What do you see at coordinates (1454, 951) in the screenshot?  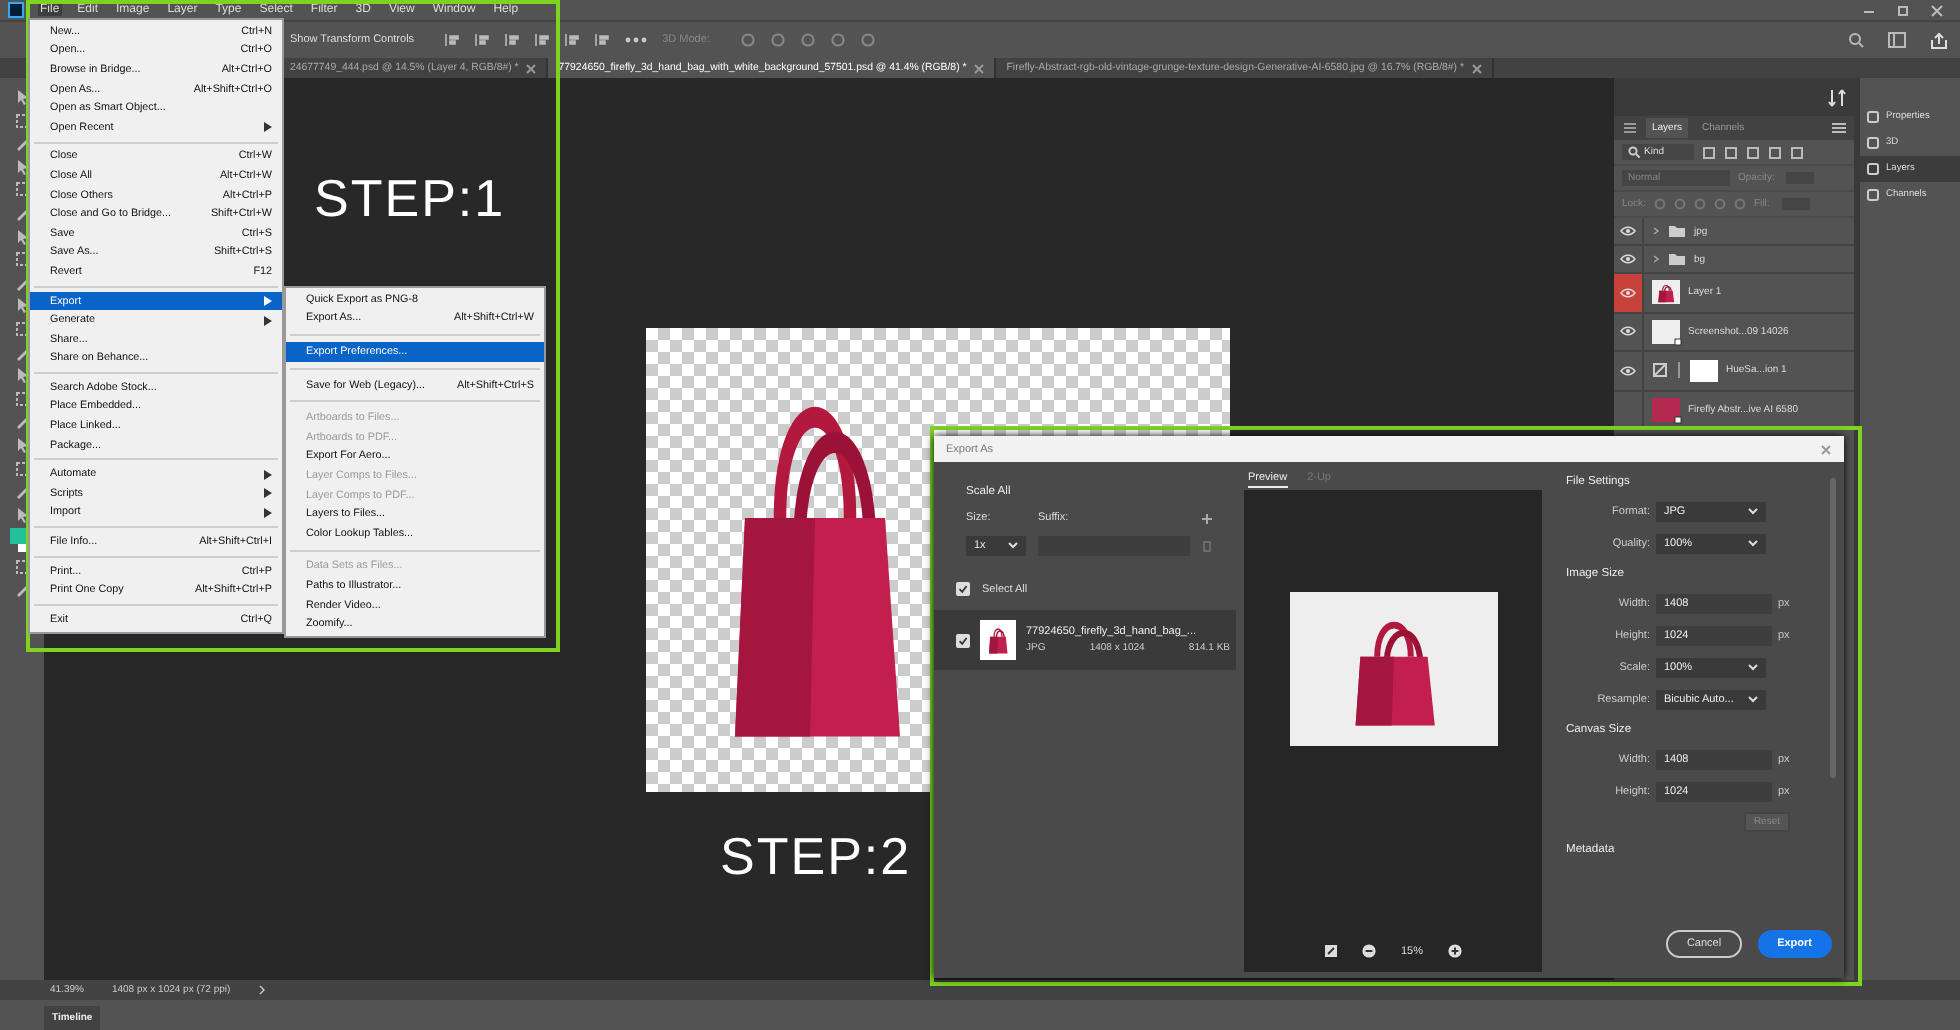 I see `zoom-in-icon` at bounding box center [1454, 951].